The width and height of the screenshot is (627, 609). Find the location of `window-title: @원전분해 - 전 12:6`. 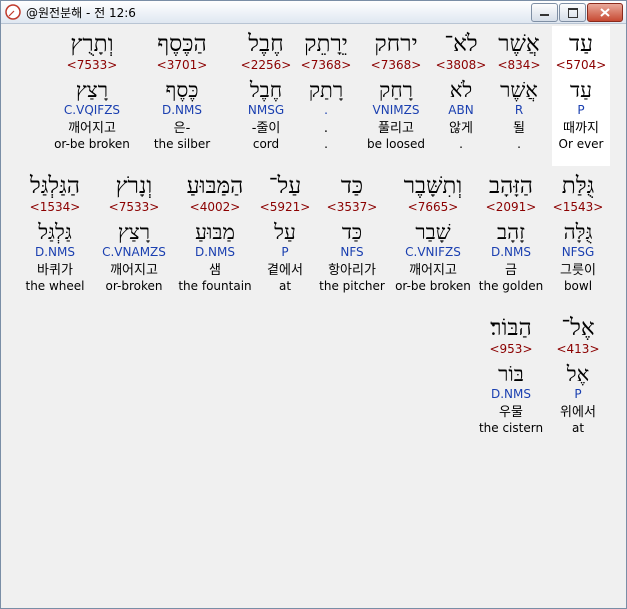

window-title: @원전분해 - 전 12:6 is located at coordinates (81, 13).